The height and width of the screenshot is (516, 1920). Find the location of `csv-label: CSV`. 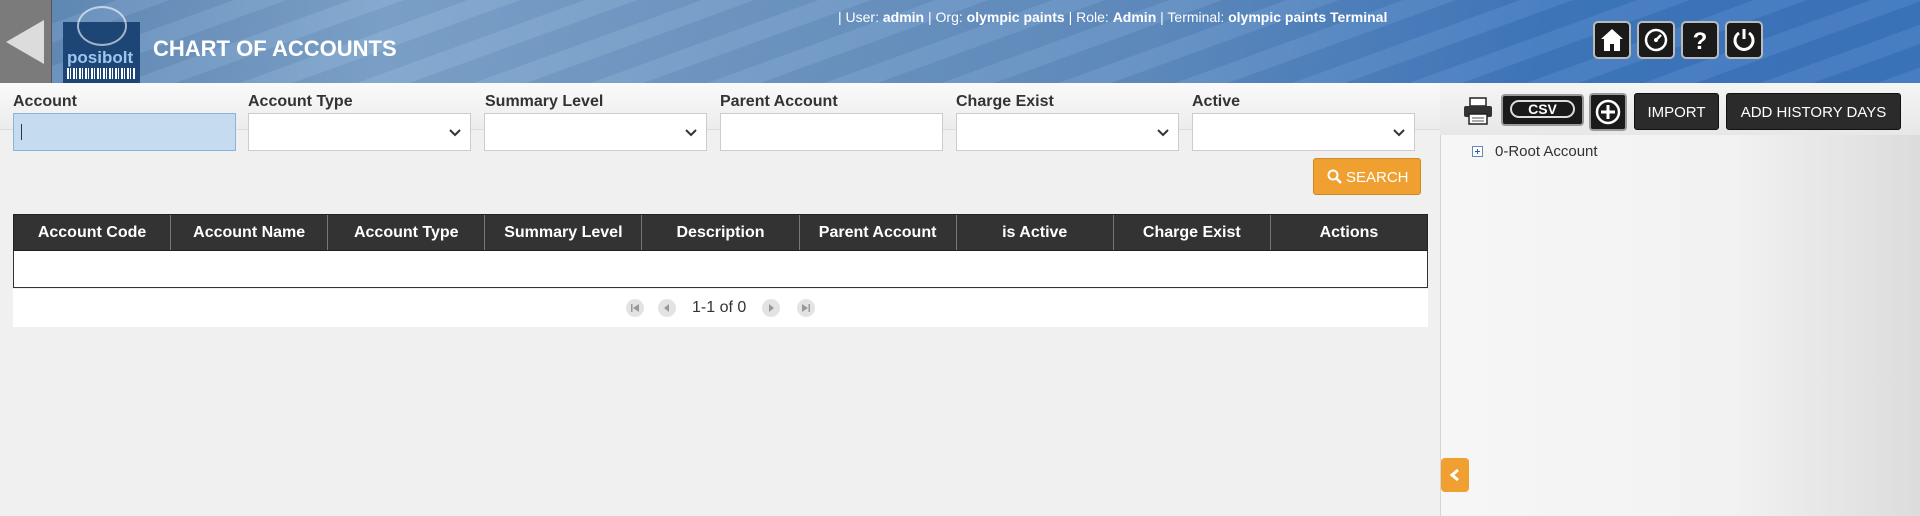

csv-label: CSV is located at coordinates (1542, 109).